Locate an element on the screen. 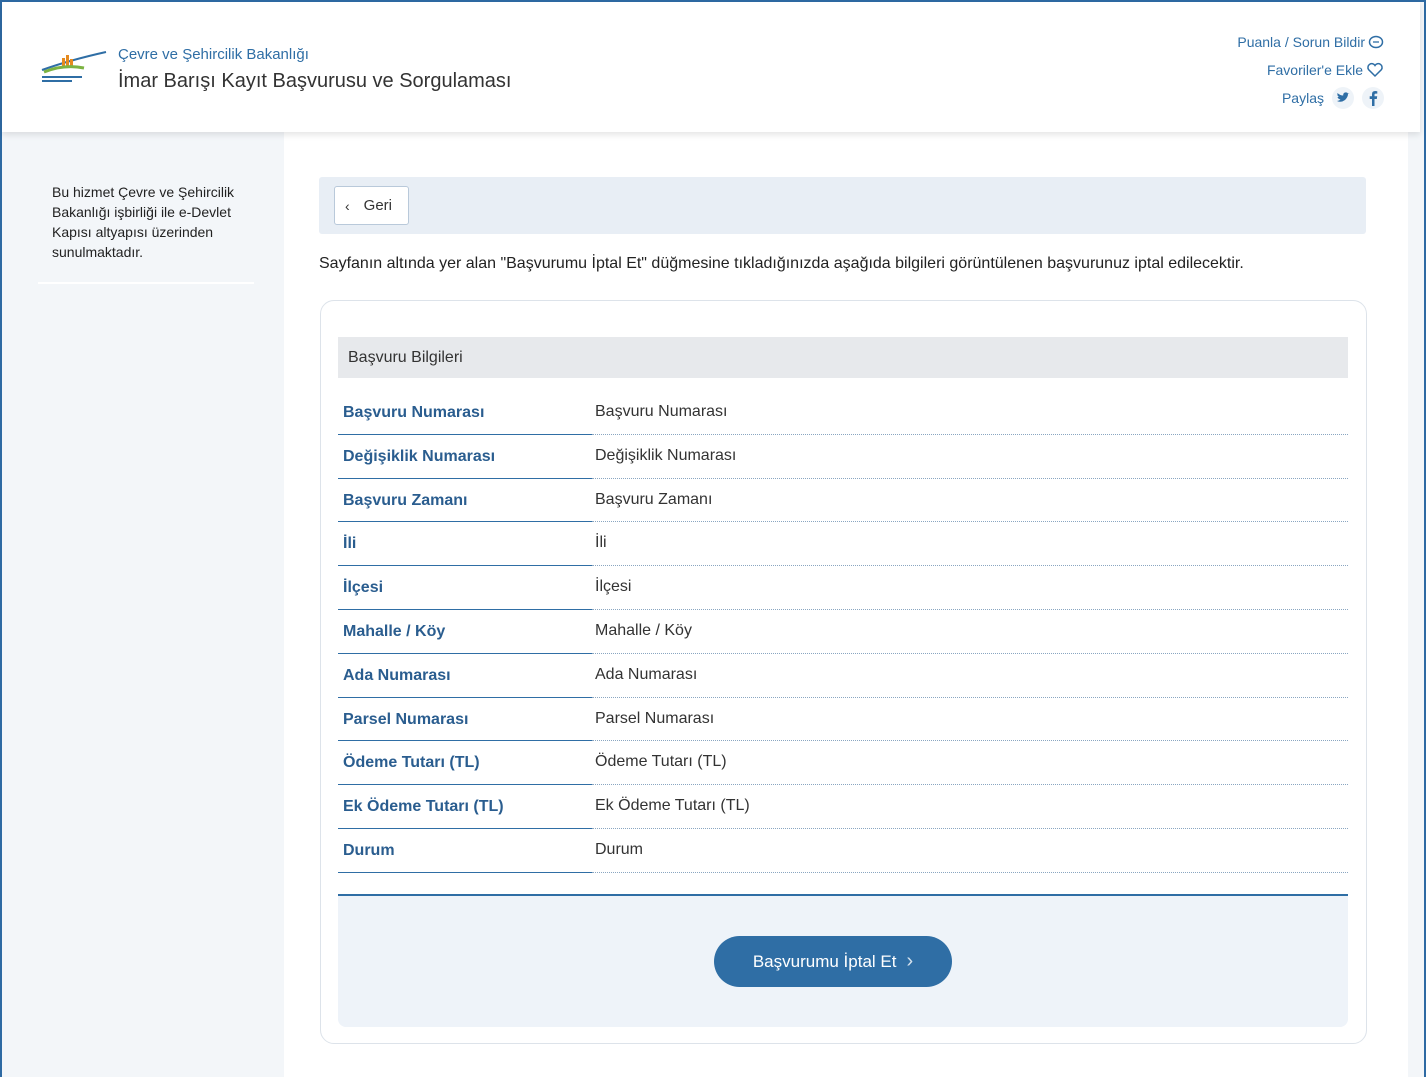 The width and height of the screenshot is (1426, 1077). table-row: İli İli is located at coordinates (843, 544).